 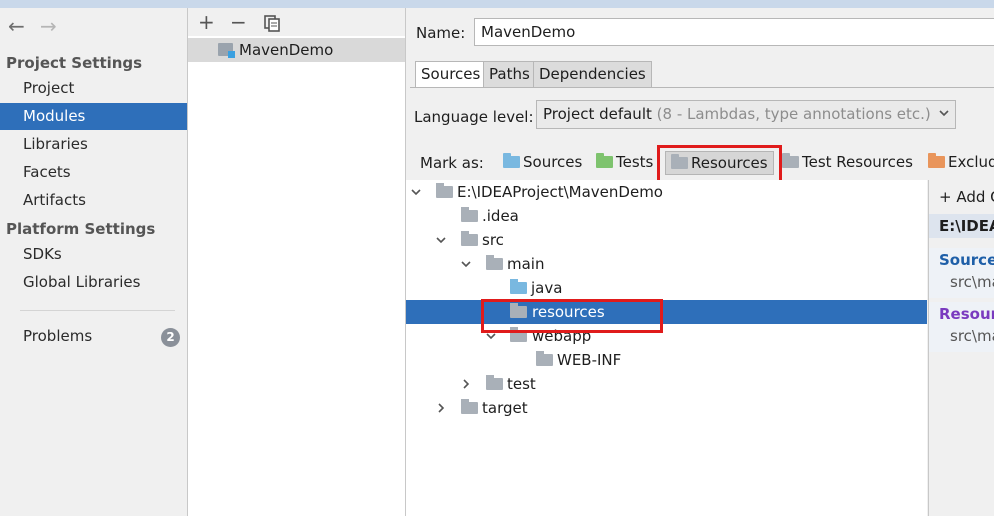 I want to click on tab-underline, so click(x=702, y=87).